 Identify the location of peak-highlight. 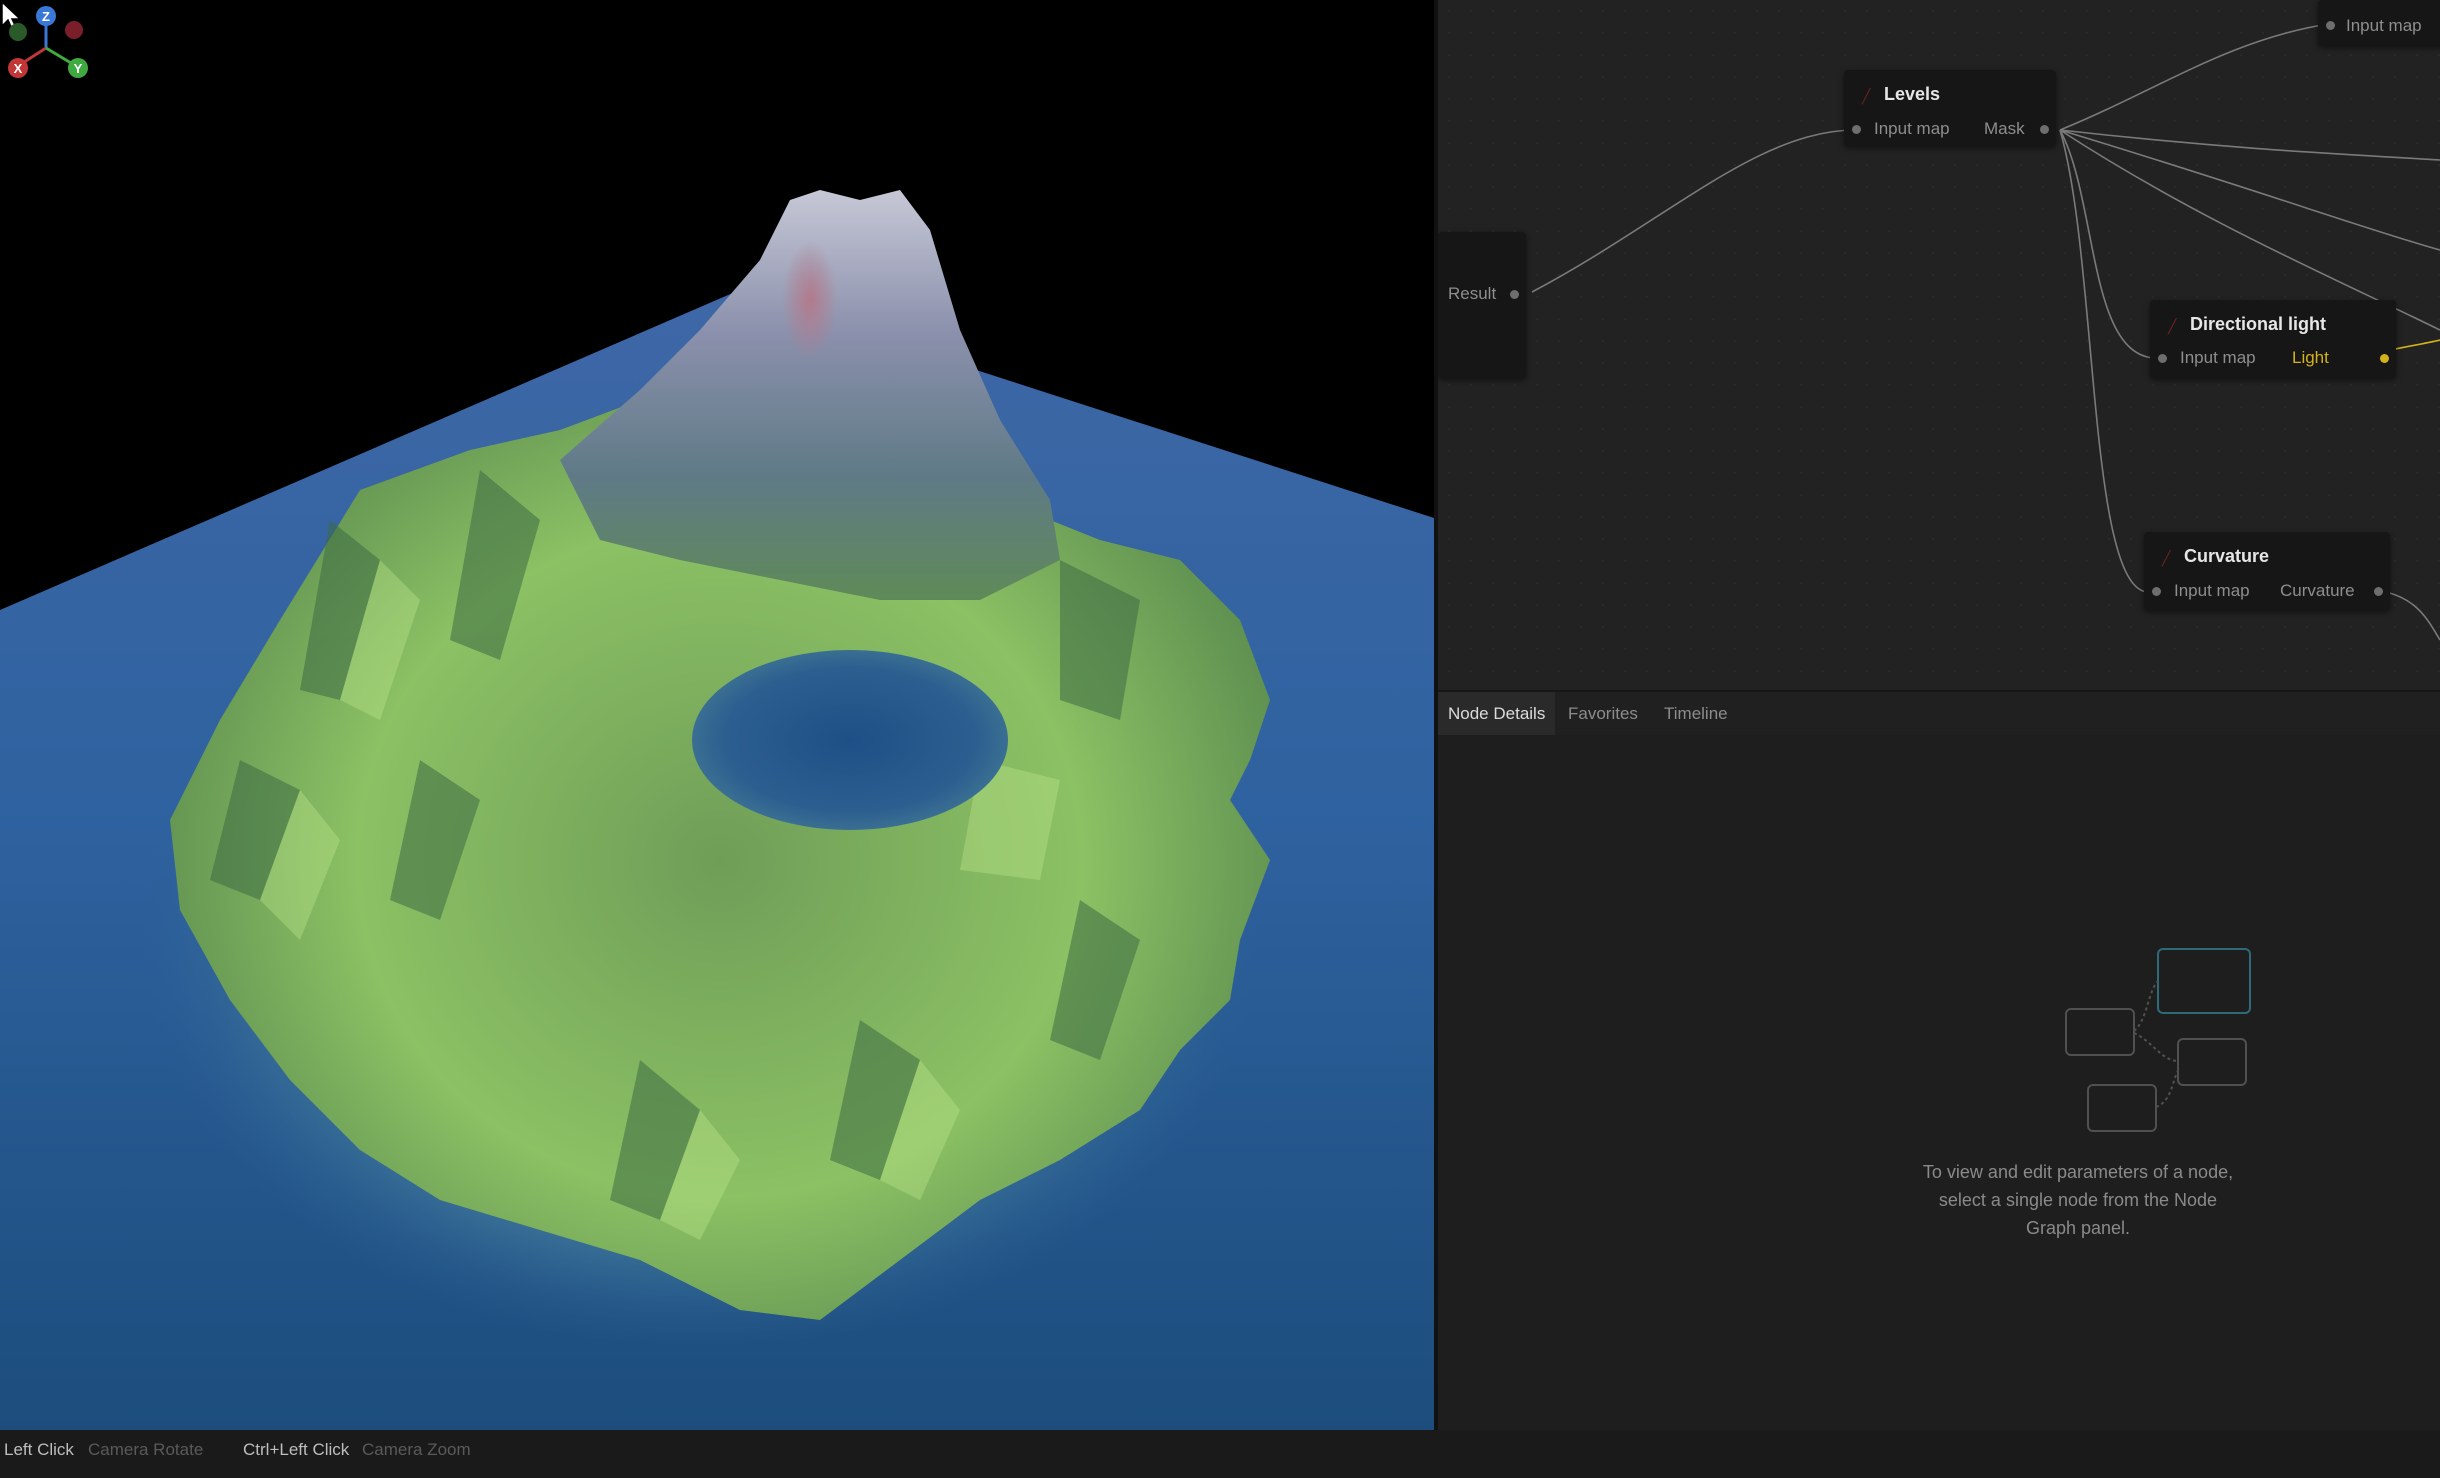
(810, 300).